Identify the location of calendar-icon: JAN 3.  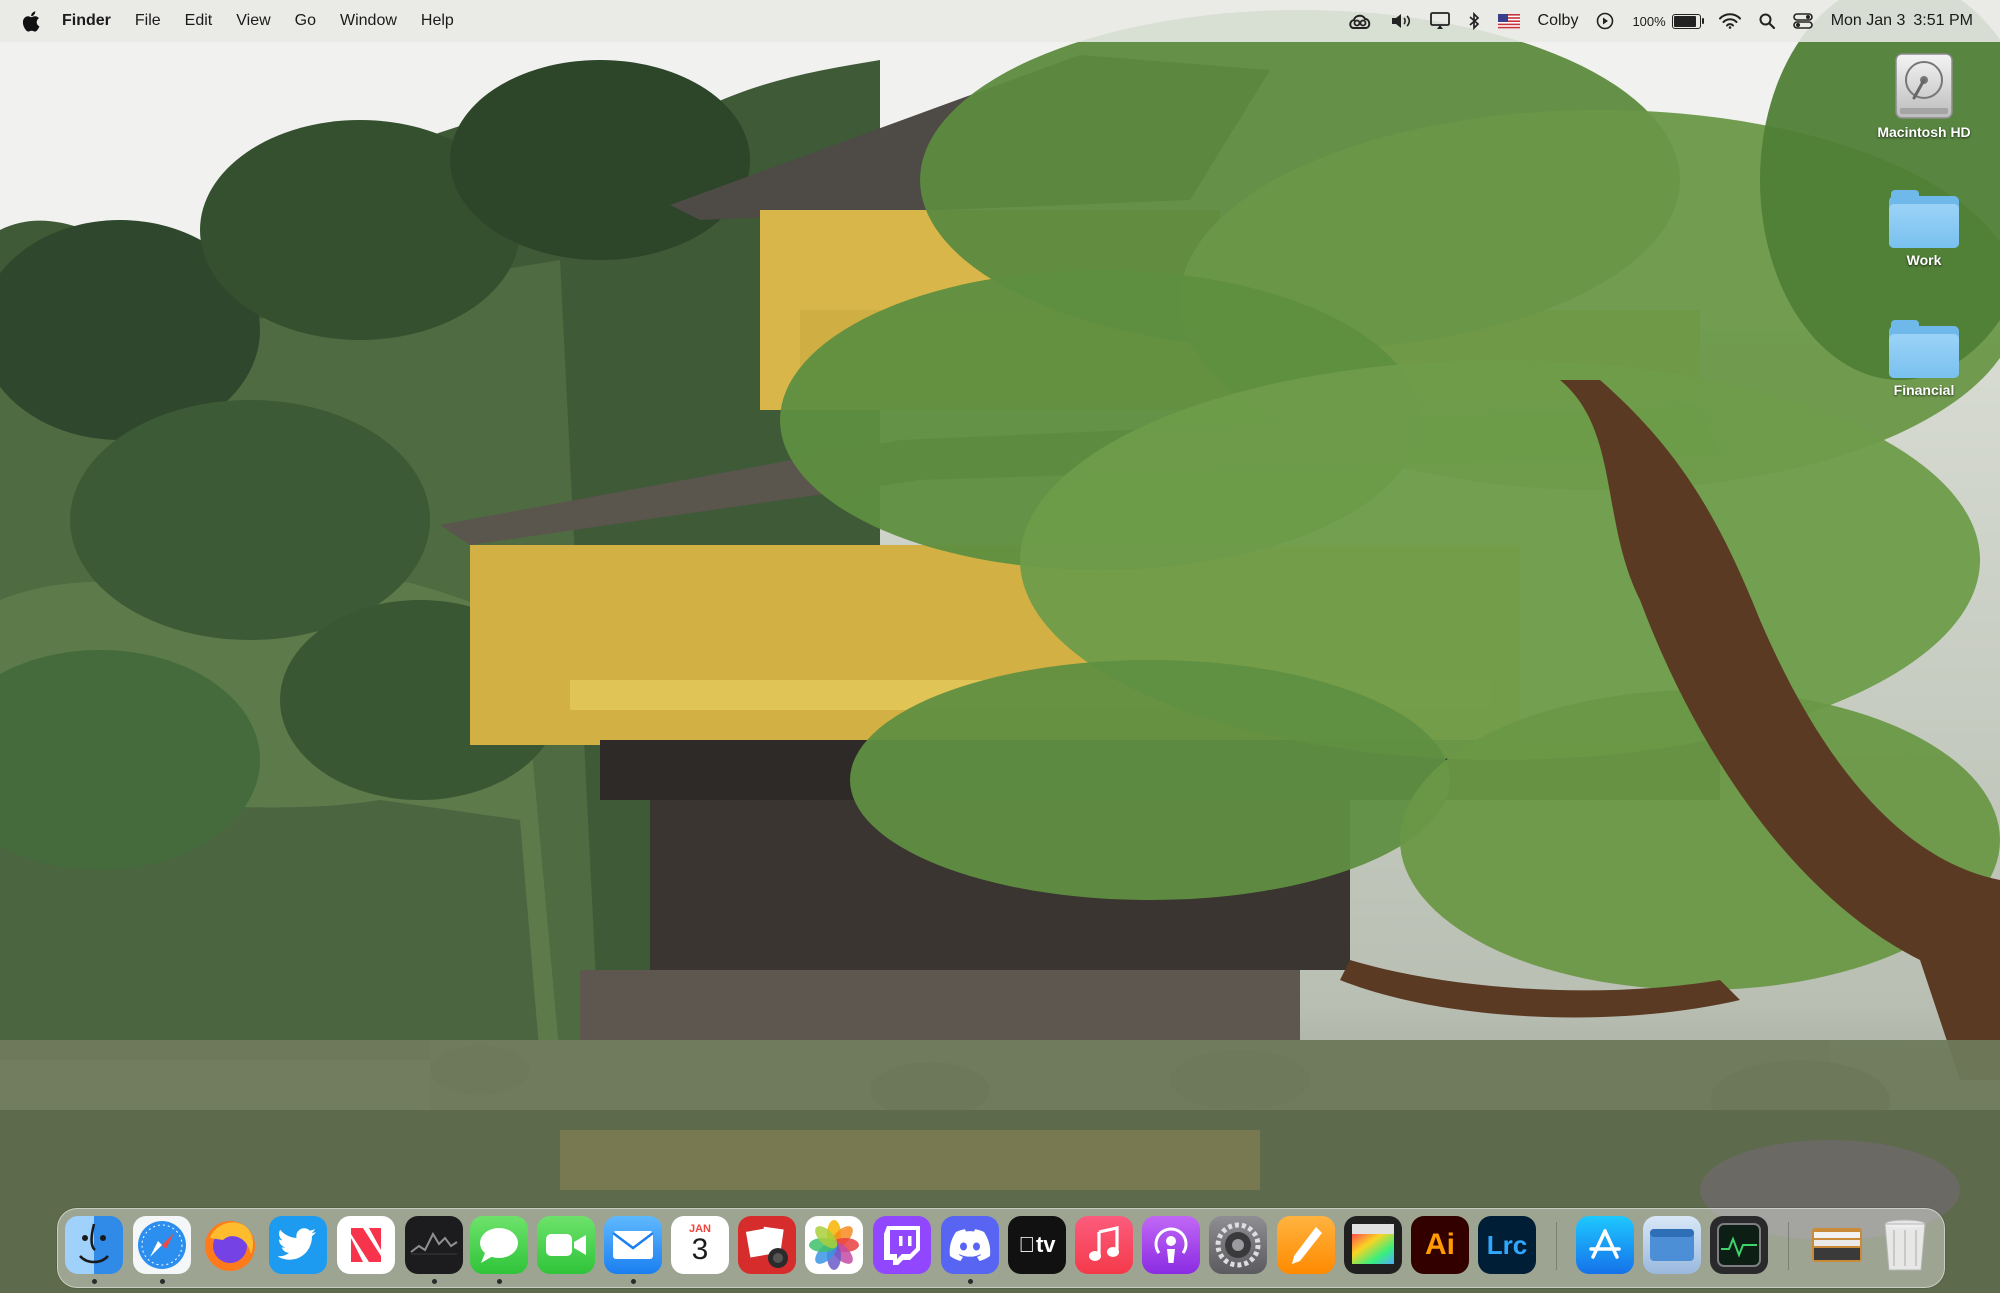
(700, 1245).